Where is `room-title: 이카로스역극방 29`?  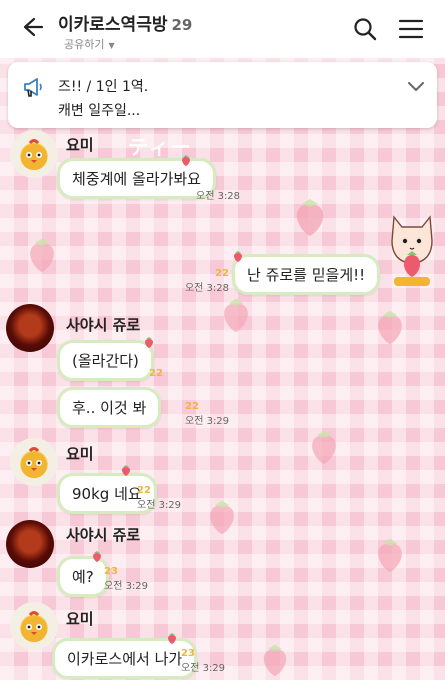
room-title: 이카로스역극방 29 is located at coordinates (125, 22).